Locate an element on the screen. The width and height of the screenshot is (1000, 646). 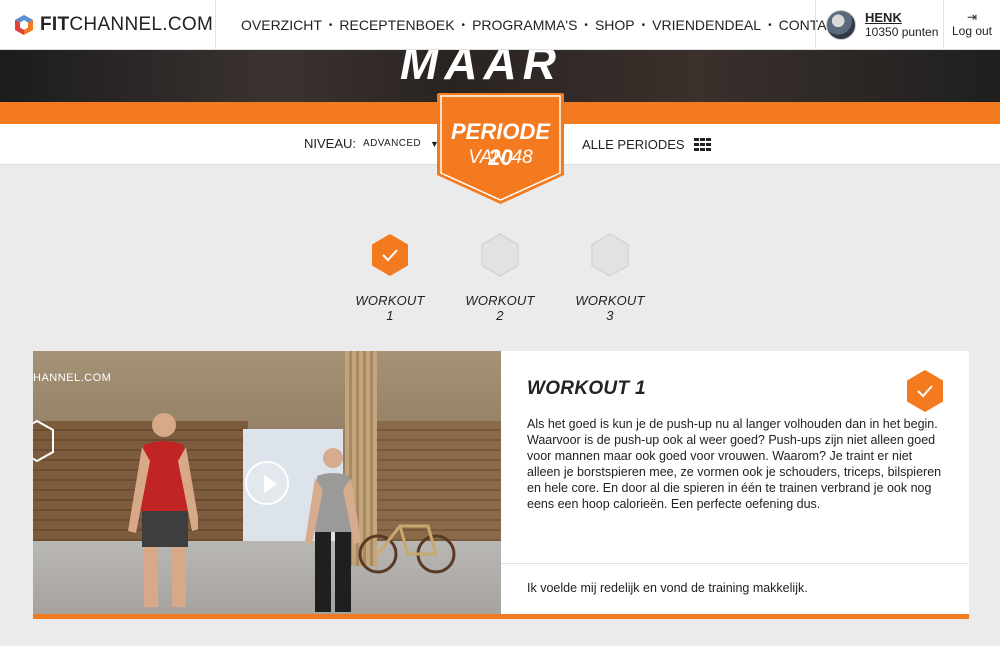
play-button is located at coordinates (267, 483).